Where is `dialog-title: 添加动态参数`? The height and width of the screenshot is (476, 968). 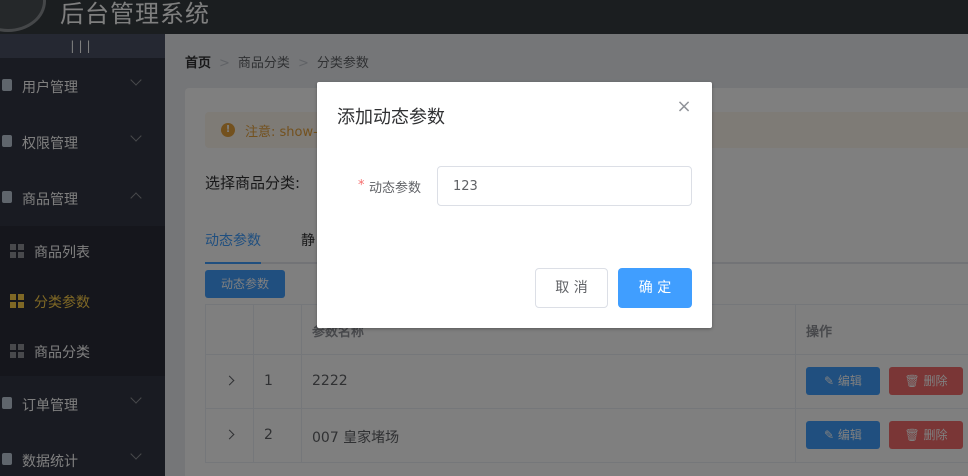 dialog-title: 添加动态参数 is located at coordinates (391, 117).